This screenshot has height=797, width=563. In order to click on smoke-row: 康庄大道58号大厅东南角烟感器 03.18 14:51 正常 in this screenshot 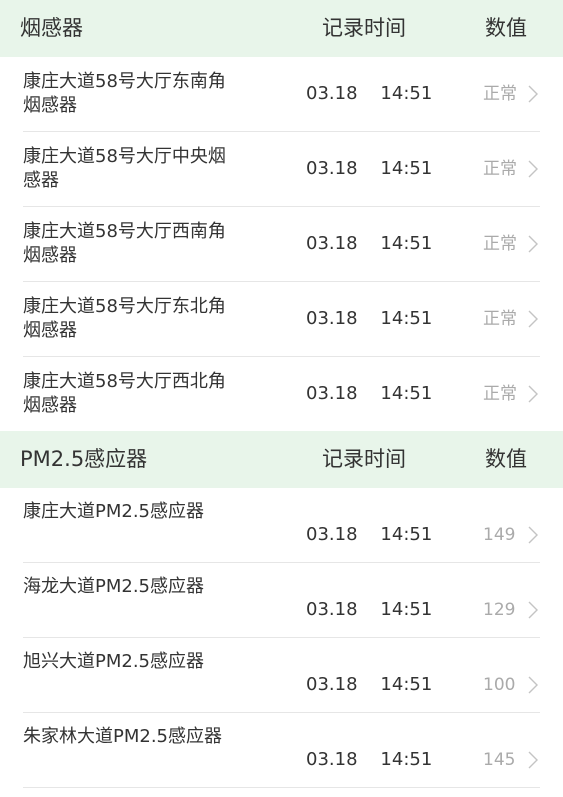, I will do `click(281, 94)`.